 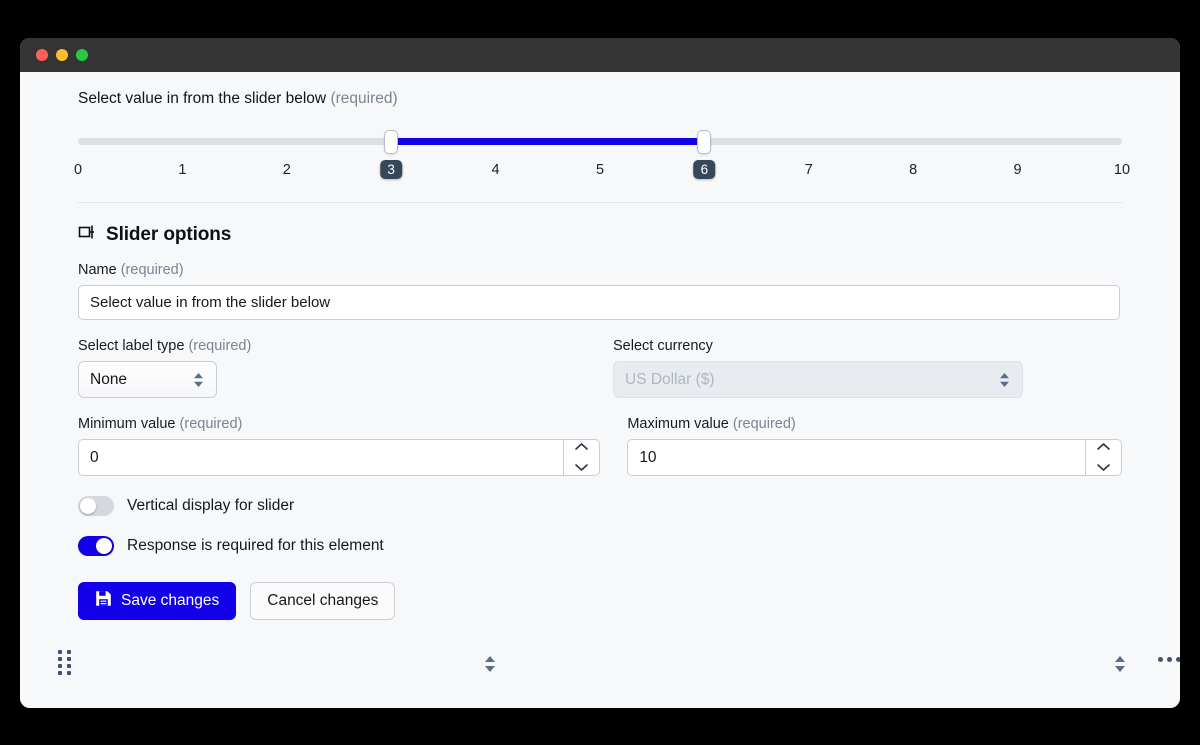 I want to click on slider-tick-label: 1, so click(x=182, y=170).